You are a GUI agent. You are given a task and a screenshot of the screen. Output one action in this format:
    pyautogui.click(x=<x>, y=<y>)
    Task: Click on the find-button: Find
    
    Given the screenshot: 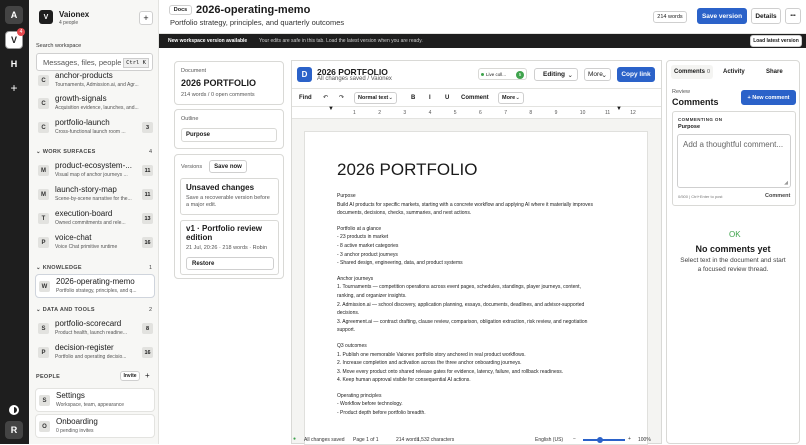 What is the action you would take?
    pyautogui.click(x=305, y=98)
    